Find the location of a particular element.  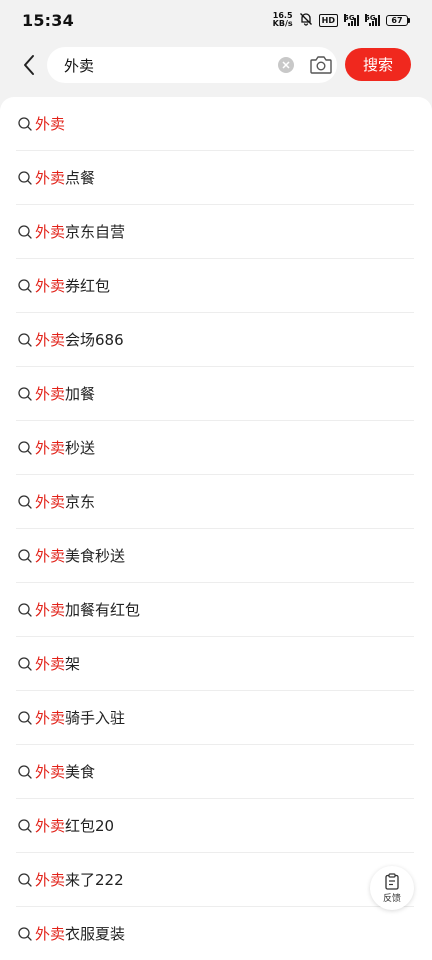

suggestion-text: 外卖券红包 is located at coordinates (72, 286).